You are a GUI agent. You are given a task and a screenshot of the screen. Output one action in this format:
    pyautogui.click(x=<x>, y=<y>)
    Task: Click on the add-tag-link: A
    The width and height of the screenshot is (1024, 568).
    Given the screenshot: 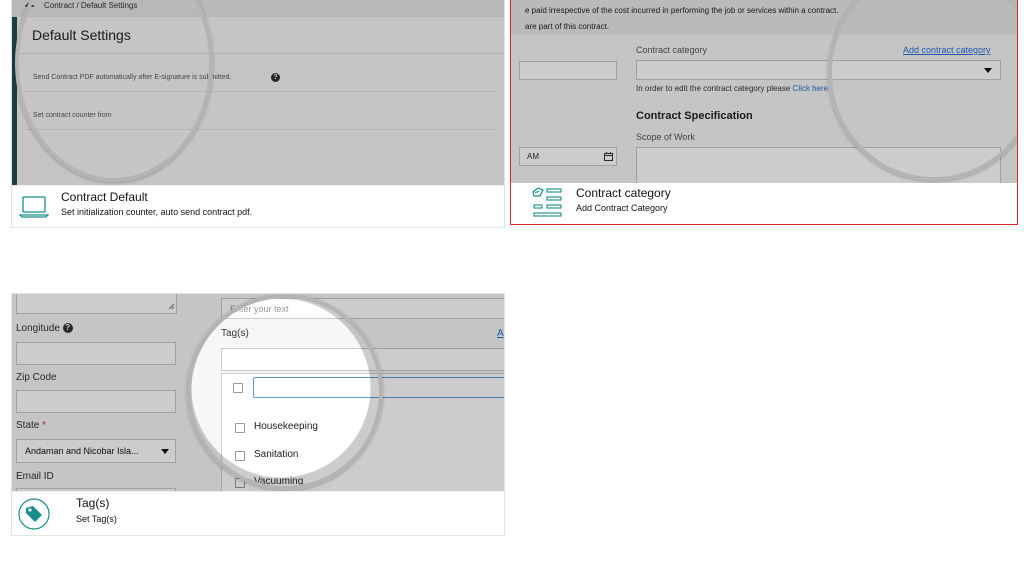 What is the action you would take?
    pyautogui.click(x=500, y=333)
    